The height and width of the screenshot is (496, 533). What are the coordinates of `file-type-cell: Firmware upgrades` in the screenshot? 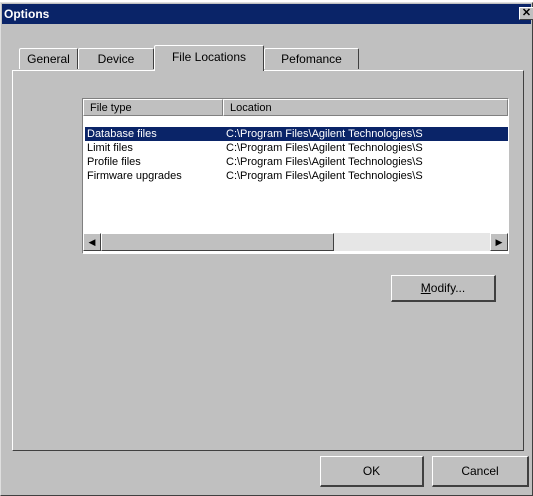 It's located at (134, 176).